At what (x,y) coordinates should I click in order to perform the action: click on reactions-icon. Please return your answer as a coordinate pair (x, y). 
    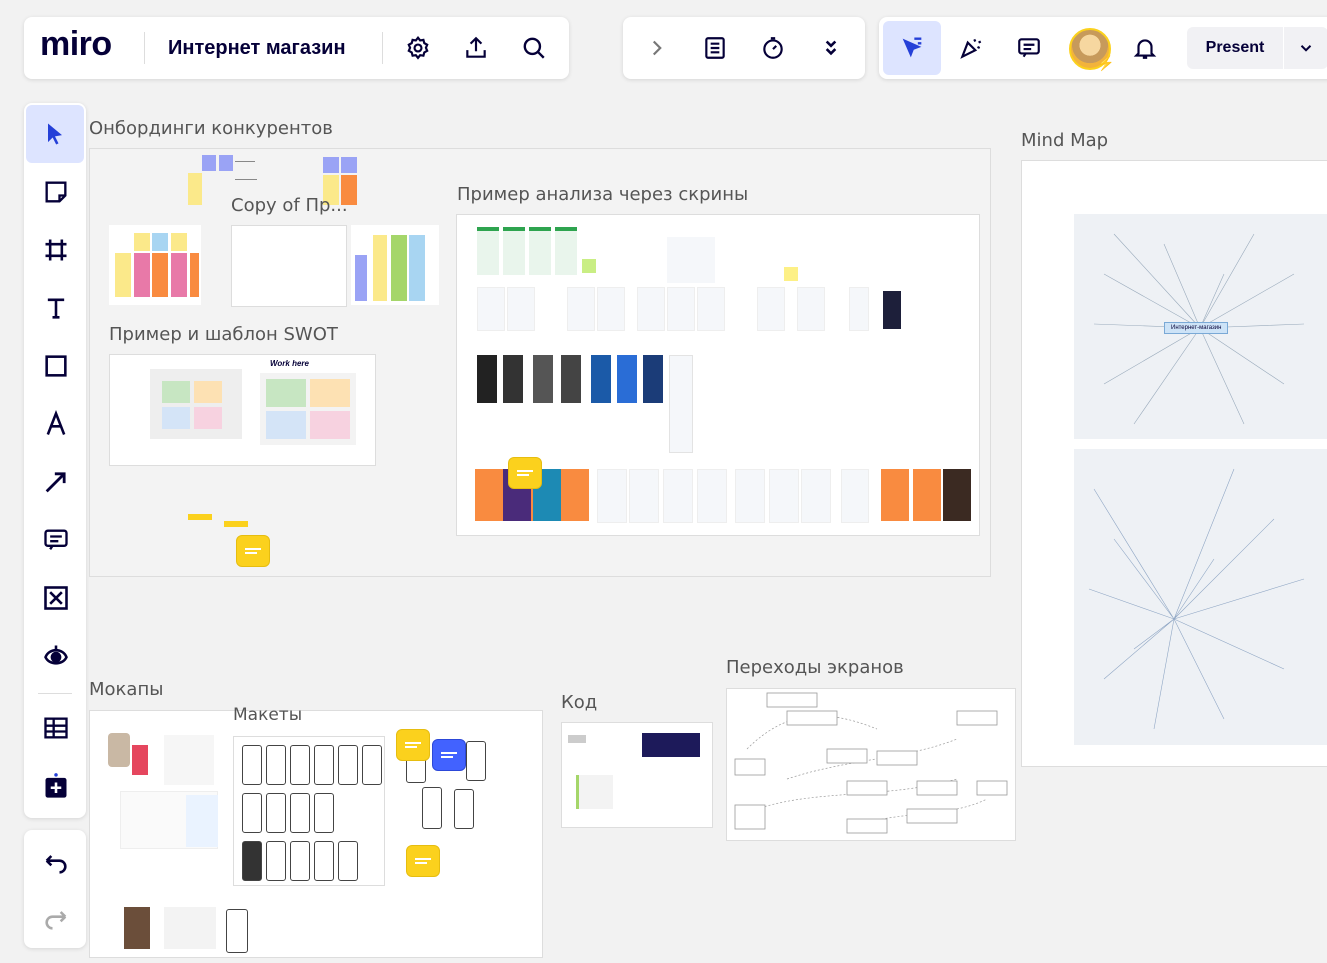
    Looking at the image, I should click on (971, 48).